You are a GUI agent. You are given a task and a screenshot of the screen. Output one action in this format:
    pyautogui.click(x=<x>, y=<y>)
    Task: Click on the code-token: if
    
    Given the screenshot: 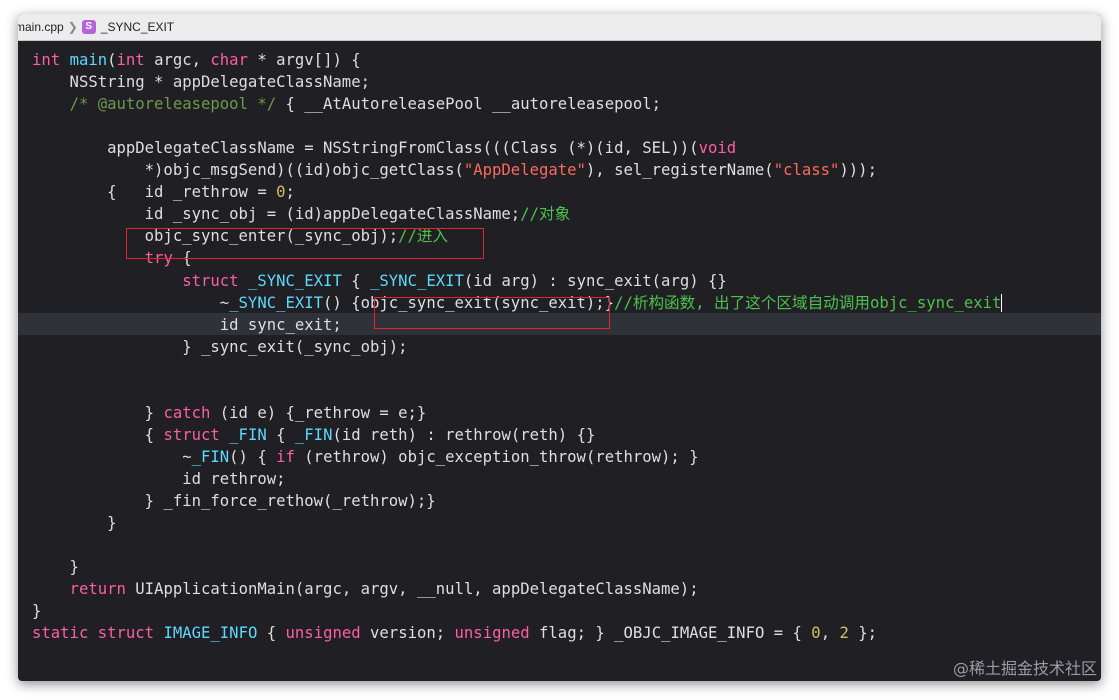 What is the action you would take?
    pyautogui.click(x=285, y=456)
    